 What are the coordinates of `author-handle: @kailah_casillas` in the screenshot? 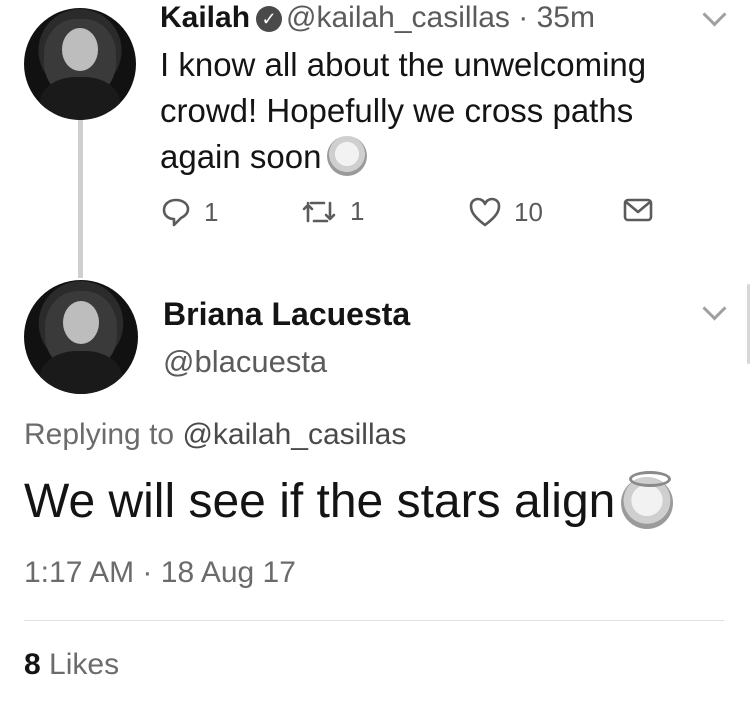 It's located at (398, 17).